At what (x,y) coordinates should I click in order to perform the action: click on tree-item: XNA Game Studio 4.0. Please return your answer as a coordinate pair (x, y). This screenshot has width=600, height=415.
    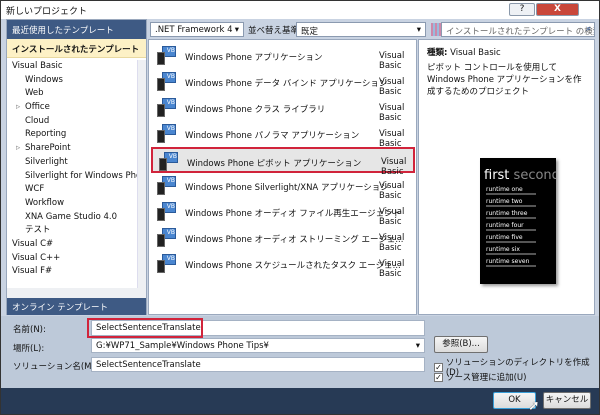
    Looking at the image, I should click on (72, 218).